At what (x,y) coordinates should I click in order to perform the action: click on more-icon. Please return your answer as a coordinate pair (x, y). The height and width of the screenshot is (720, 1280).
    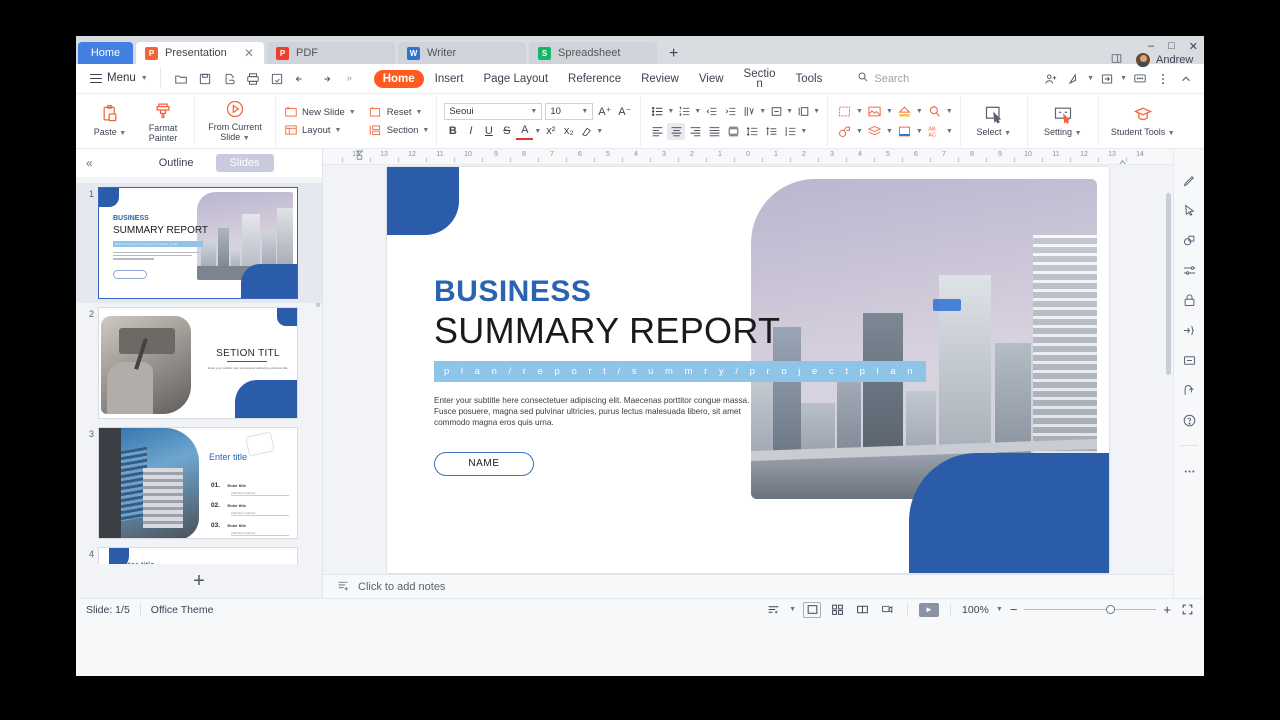
    Looking at the image, I should click on (1189, 471).